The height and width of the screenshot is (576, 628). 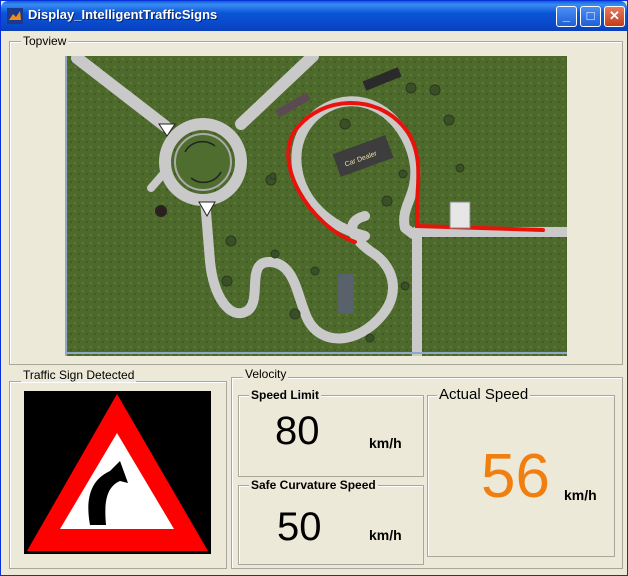 What do you see at coordinates (614, 16) in the screenshot?
I see `close-button: ✕` at bounding box center [614, 16].